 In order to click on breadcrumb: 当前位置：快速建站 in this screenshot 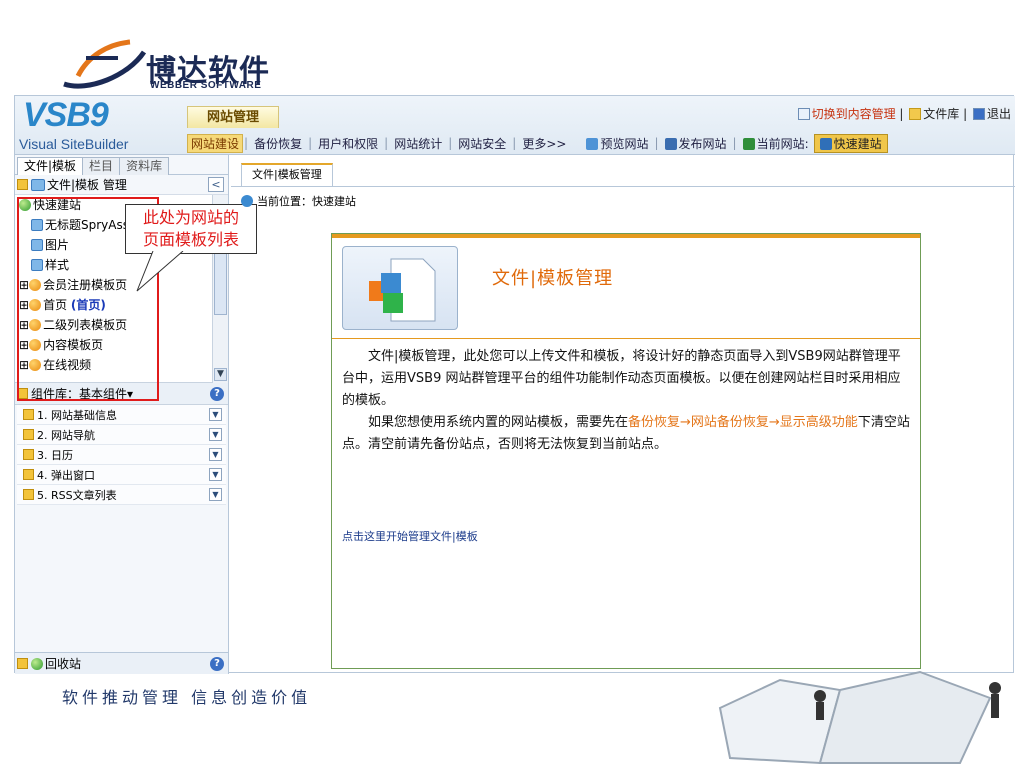, I will do `click(298, 201)`.